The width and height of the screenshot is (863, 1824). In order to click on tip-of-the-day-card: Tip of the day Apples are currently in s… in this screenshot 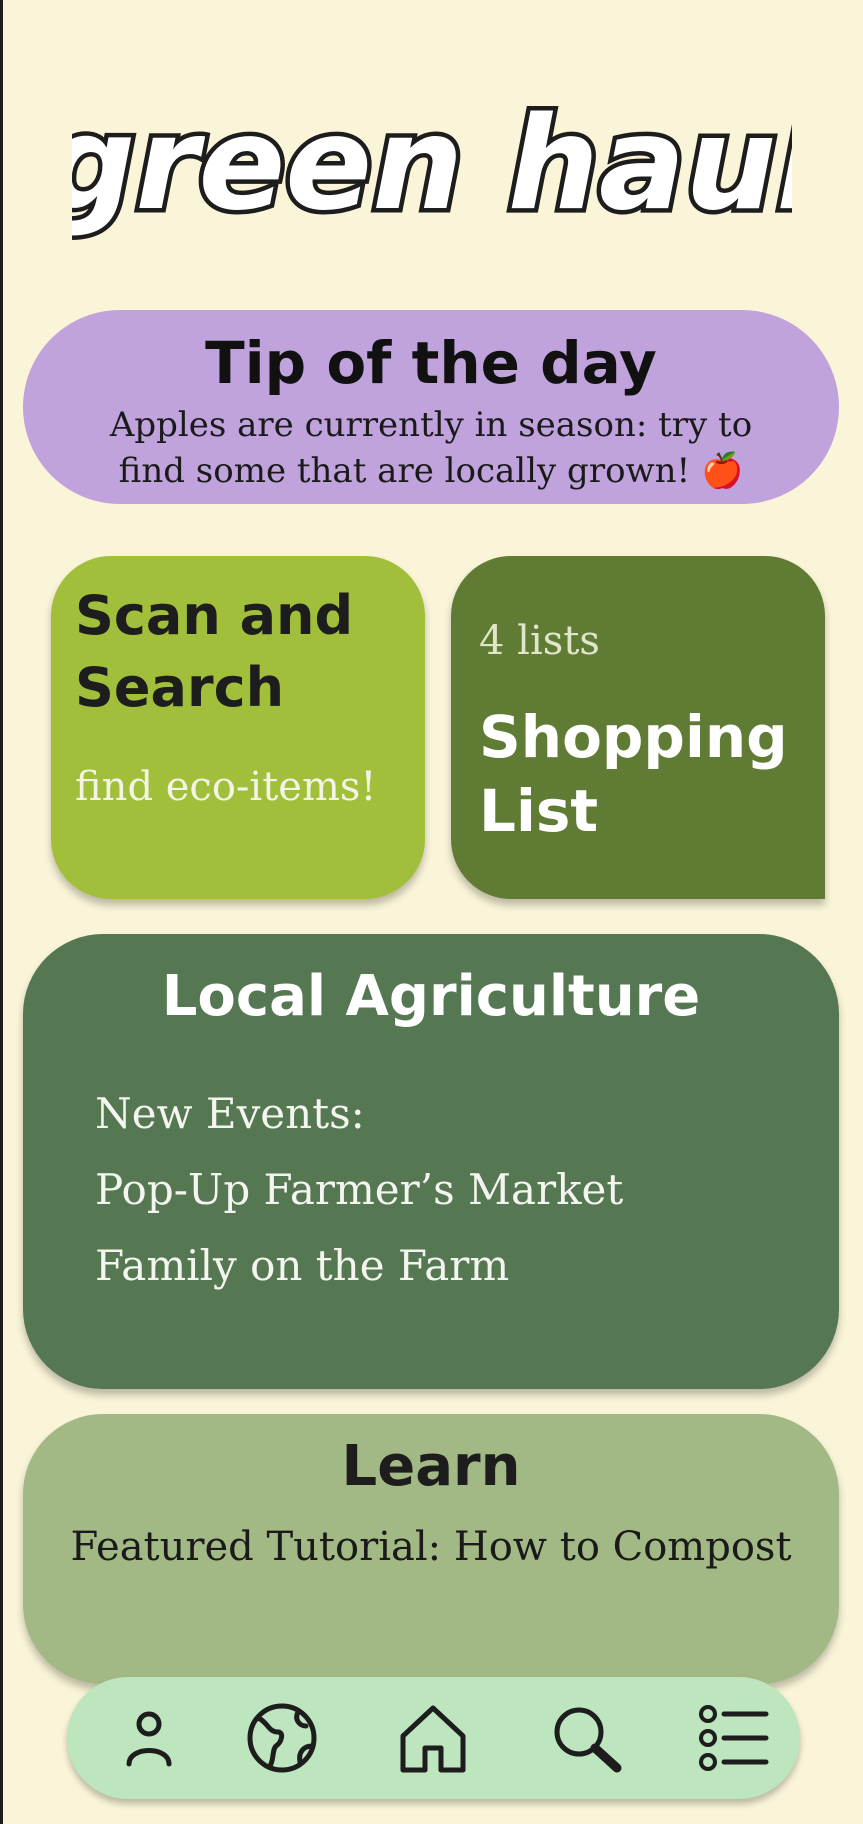, I will do `click(431, 407)`.